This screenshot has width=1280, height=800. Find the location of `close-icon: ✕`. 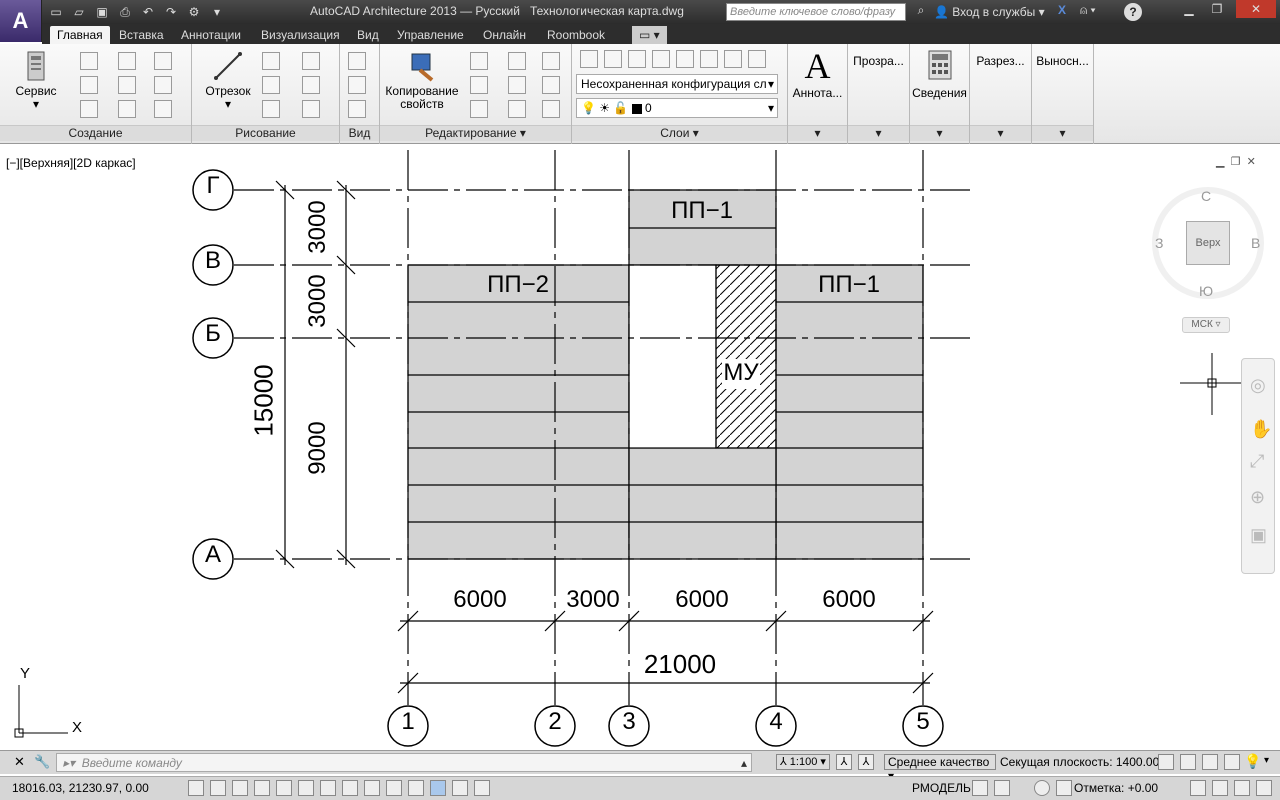

close-icon: ✕ is located at coordinates (19, 762).